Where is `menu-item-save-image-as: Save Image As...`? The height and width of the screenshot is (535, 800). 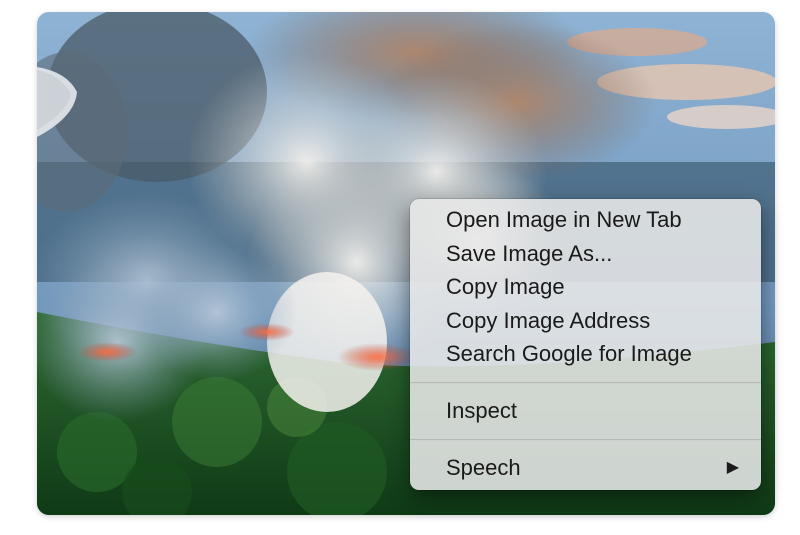 menu-item-save-image-as: Save Image As... is located at coordinates (585, 254).